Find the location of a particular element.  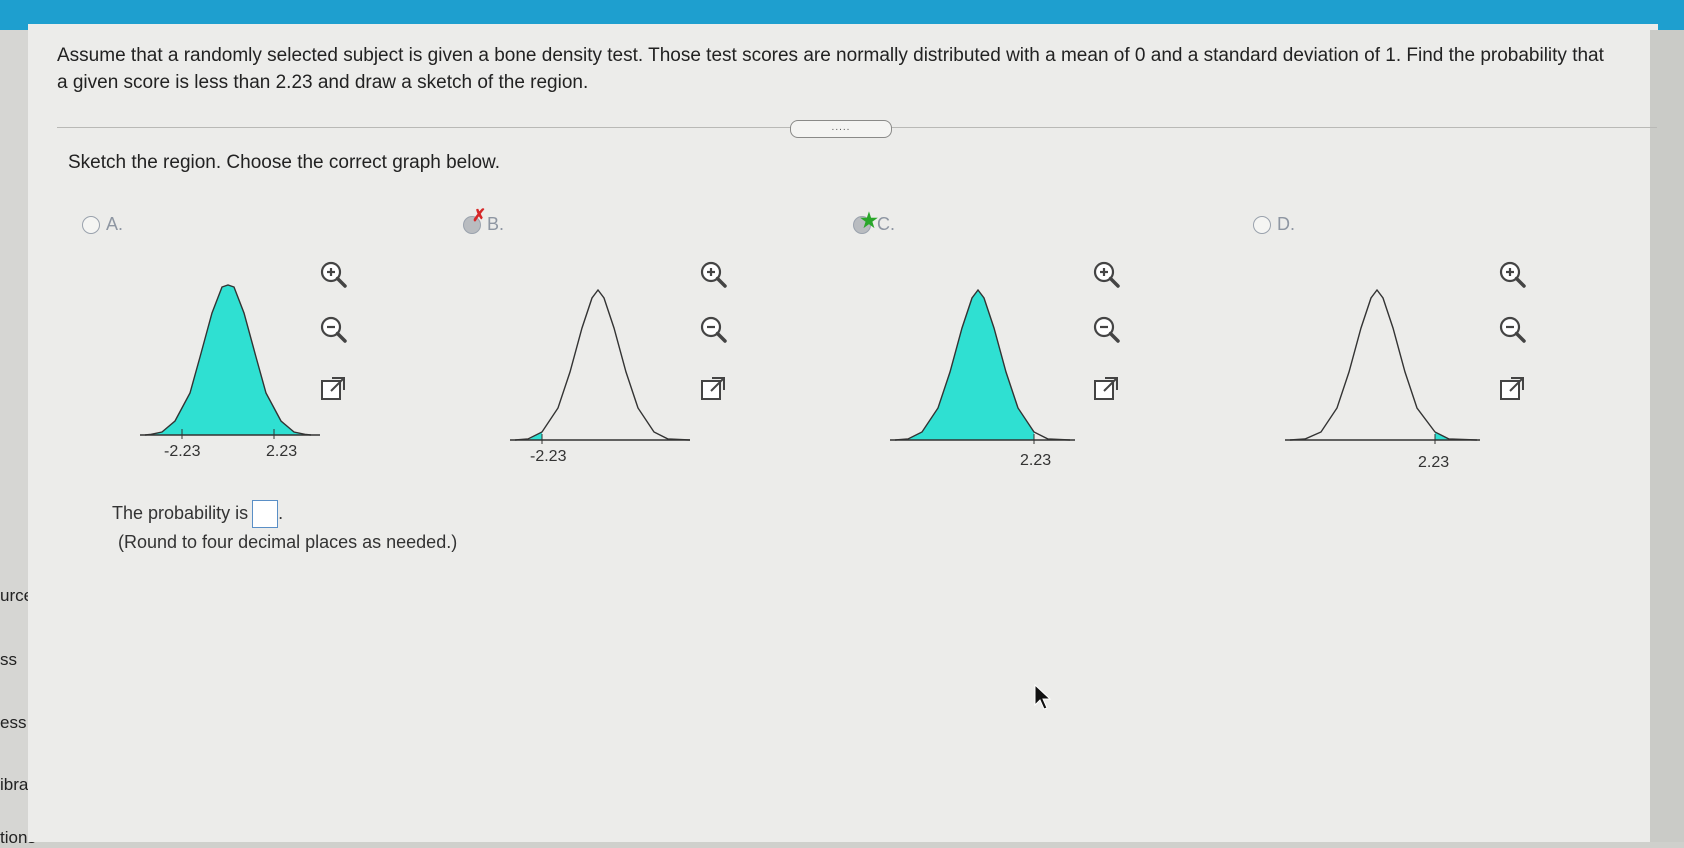

right-edge is located at coordinates (1667, 436).